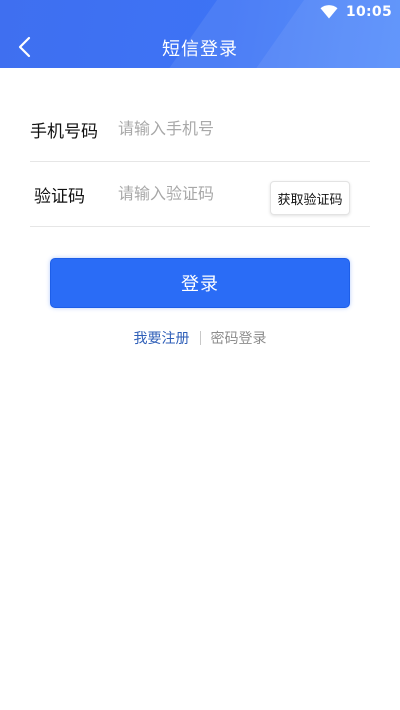 This screenshot has width=400, height=710. Describe the element at coordinates (200, 49) in the screenshot. I see `page-title: 短信登录` at that location.